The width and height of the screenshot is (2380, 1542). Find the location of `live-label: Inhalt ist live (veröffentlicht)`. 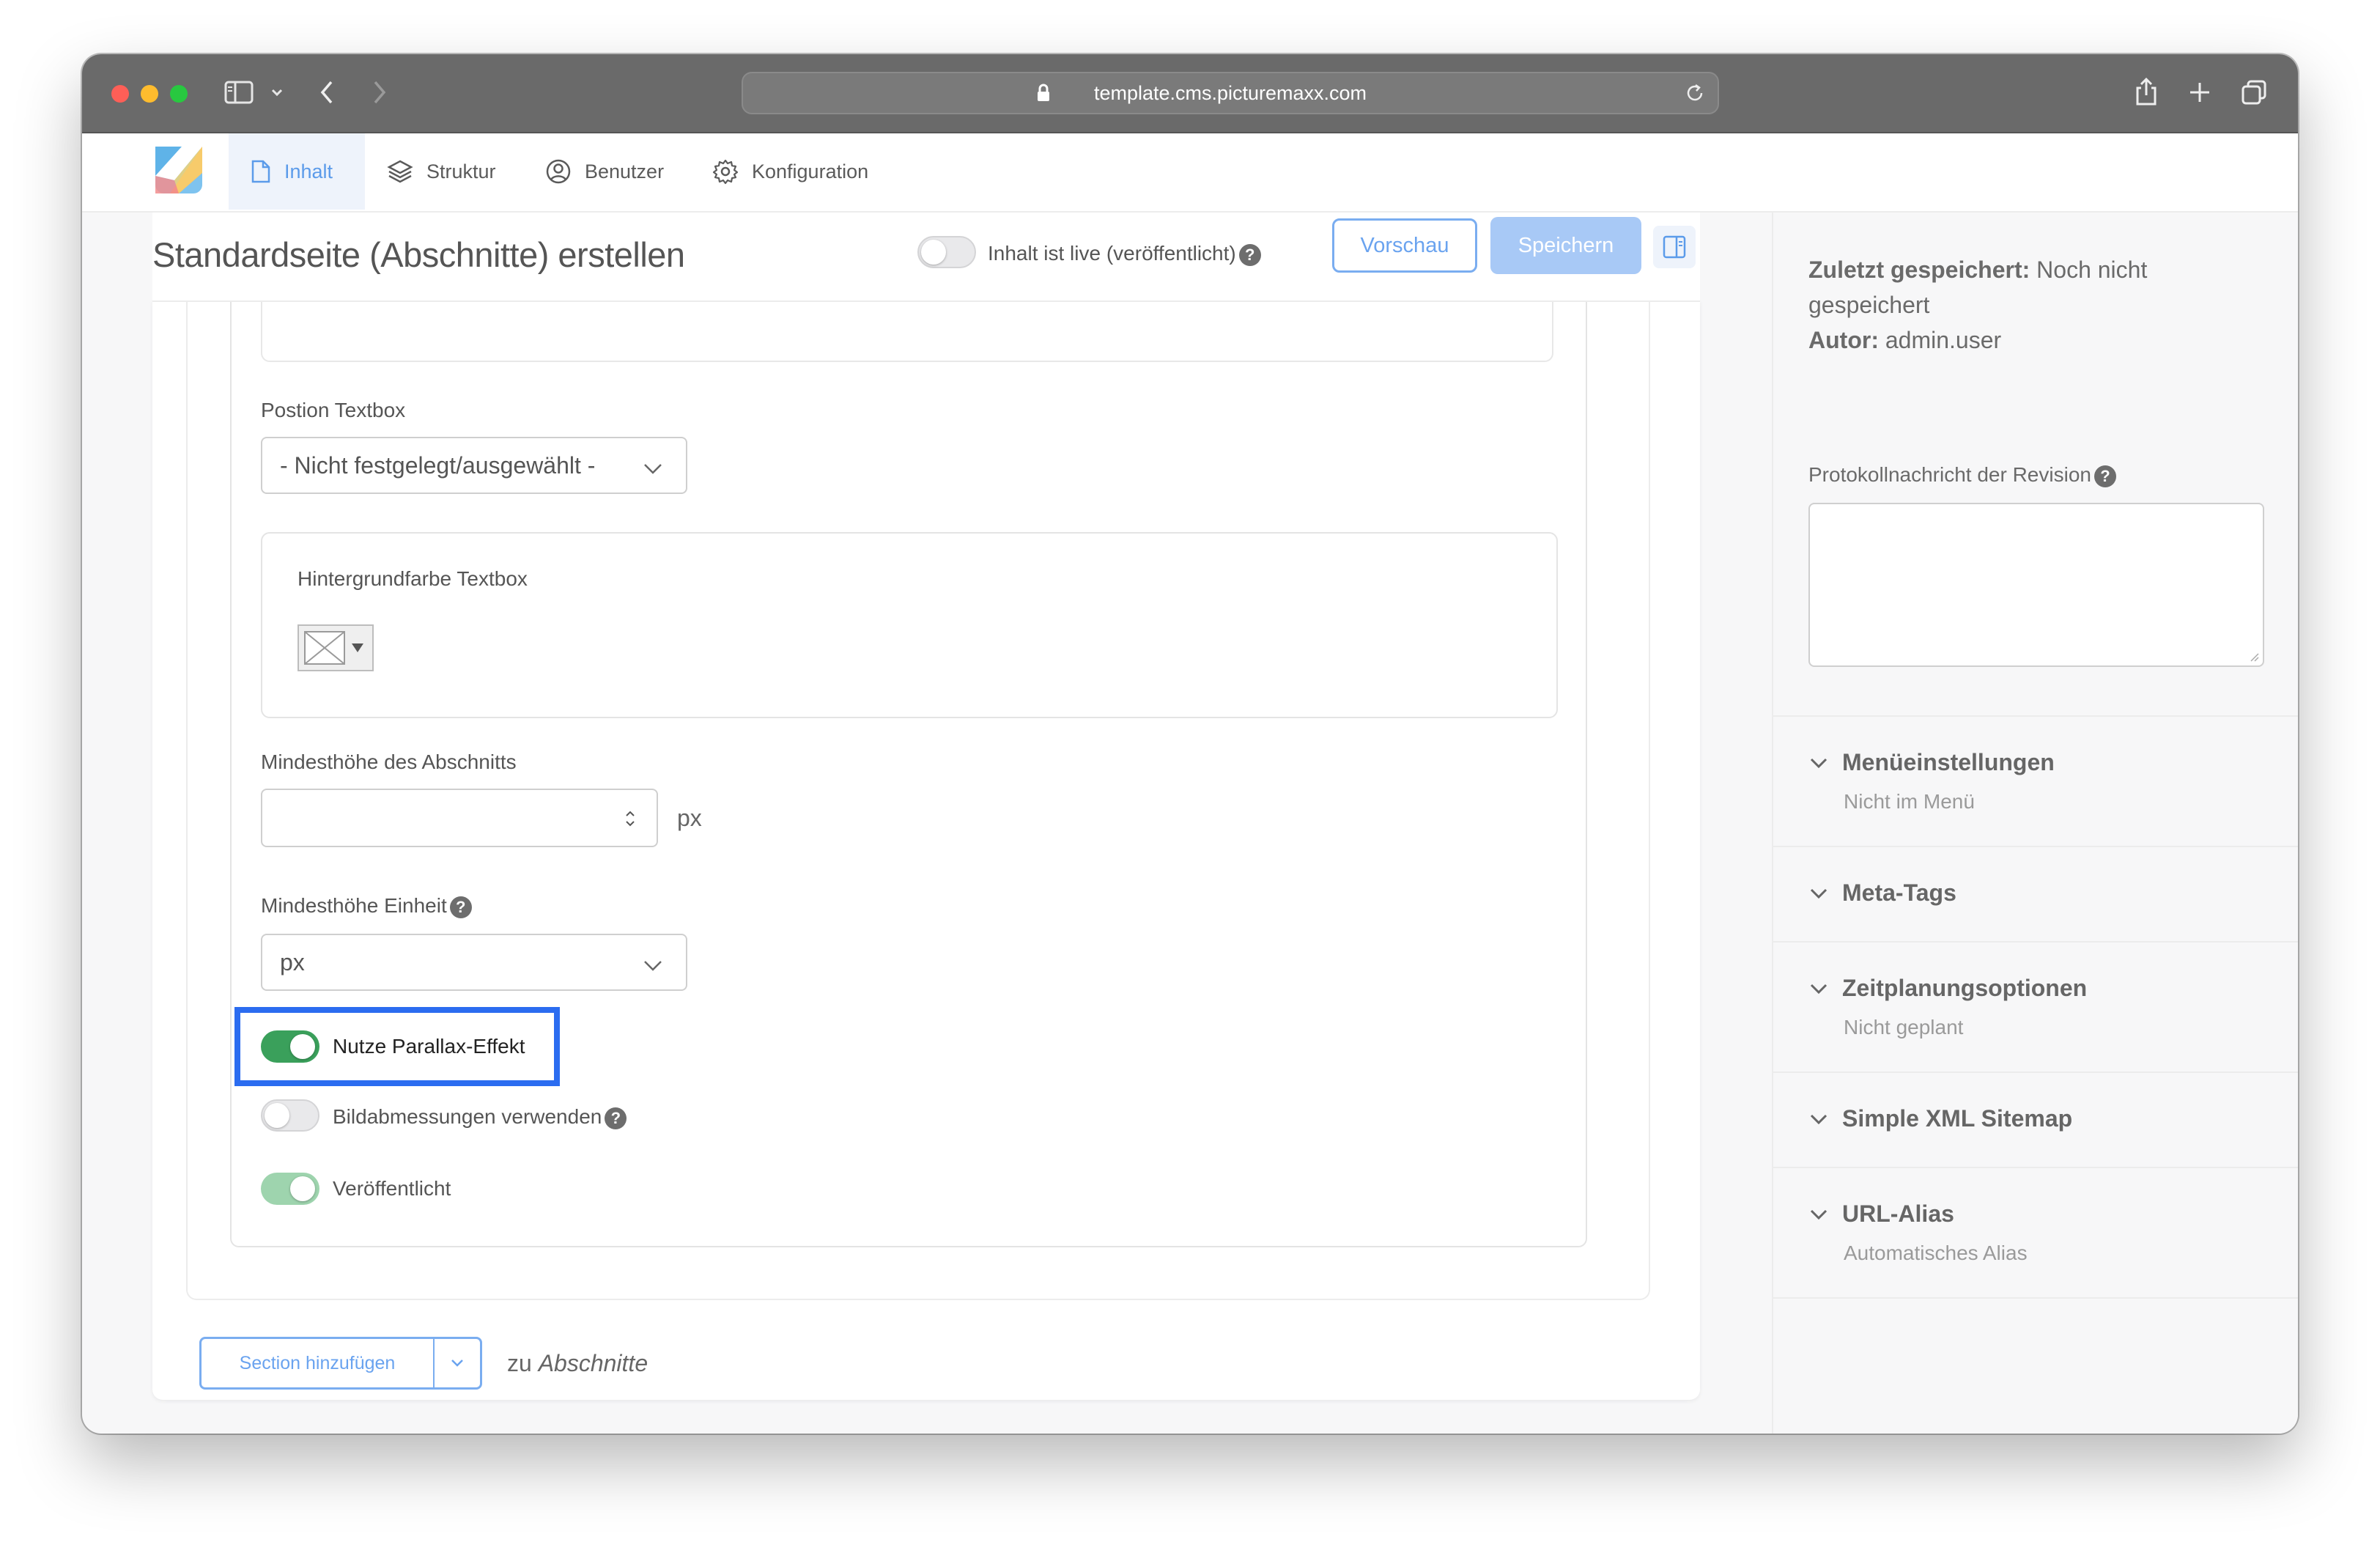

live-label: Inhalt ist live (veröffentlicht) is located at coordinates (1112, 254).